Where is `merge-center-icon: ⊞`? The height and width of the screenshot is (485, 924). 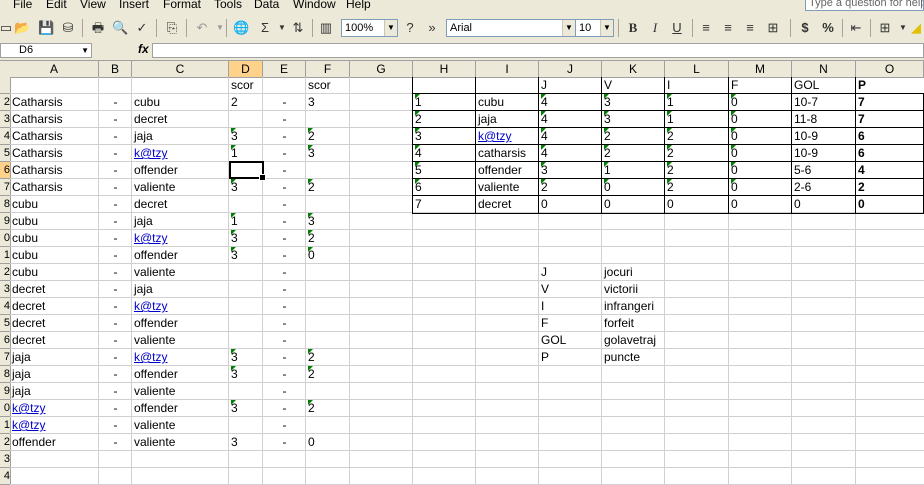
merge-center-icon: ⊞ is located at coordinates (773, 28).